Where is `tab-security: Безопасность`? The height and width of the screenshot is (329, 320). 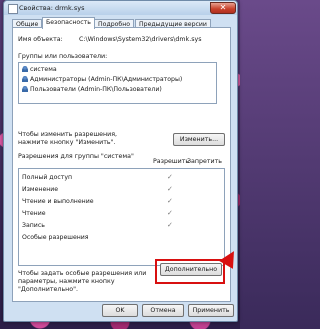
tab-security: Безопасность is located at coordinates (68, 23).